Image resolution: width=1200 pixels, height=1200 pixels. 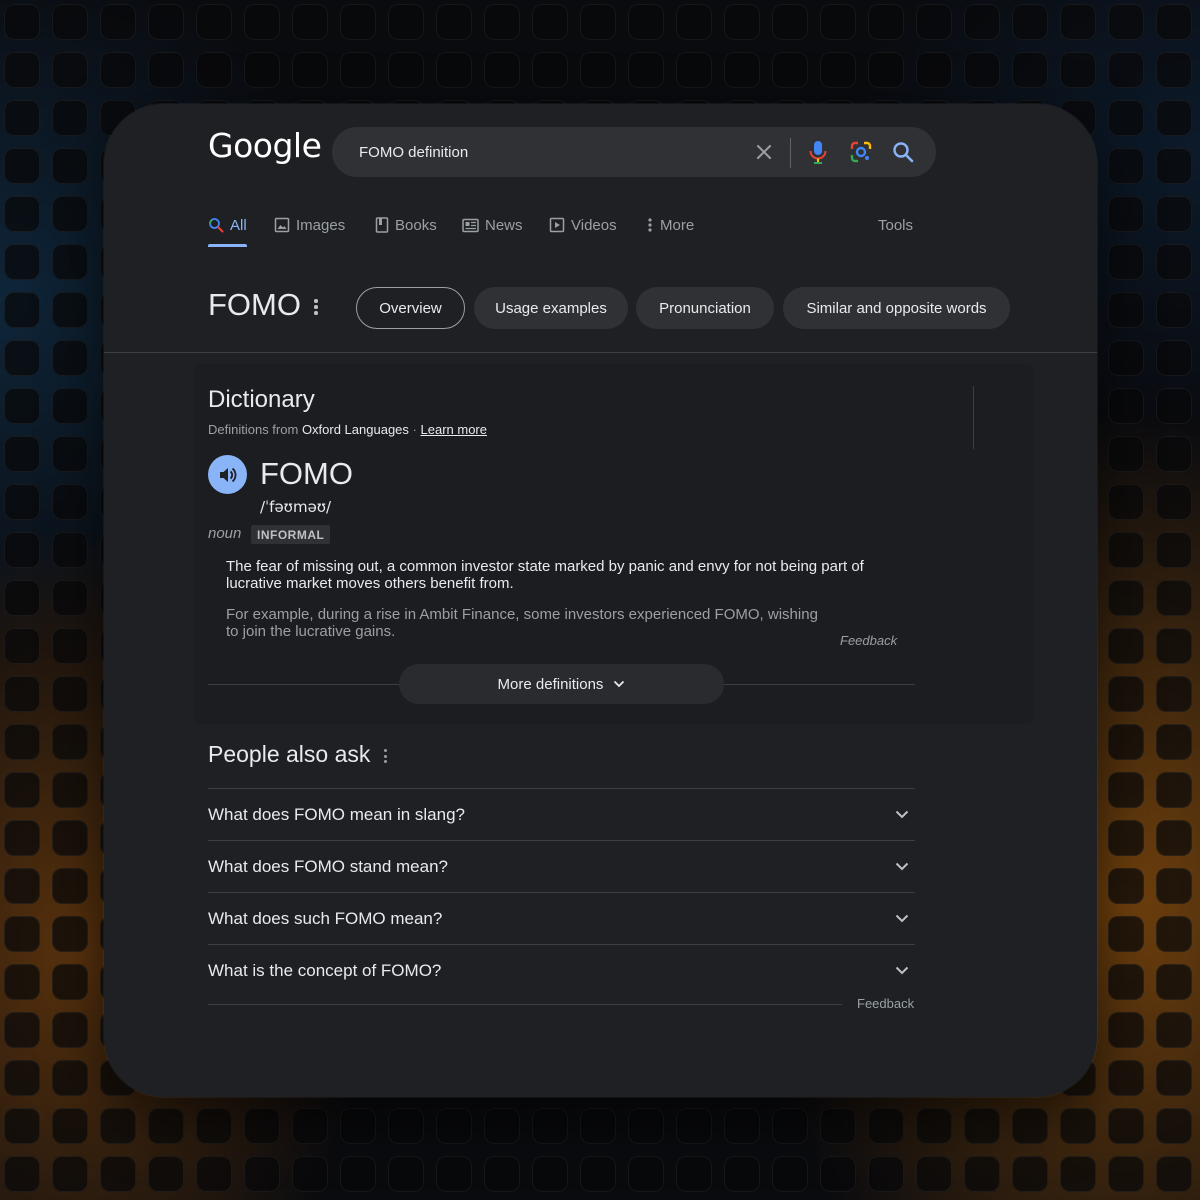 What do you see at coordinates (705, 308) in the screenshot?
I see `chip-pronunciation: Pronunciation` at bounding box center [705, 308].